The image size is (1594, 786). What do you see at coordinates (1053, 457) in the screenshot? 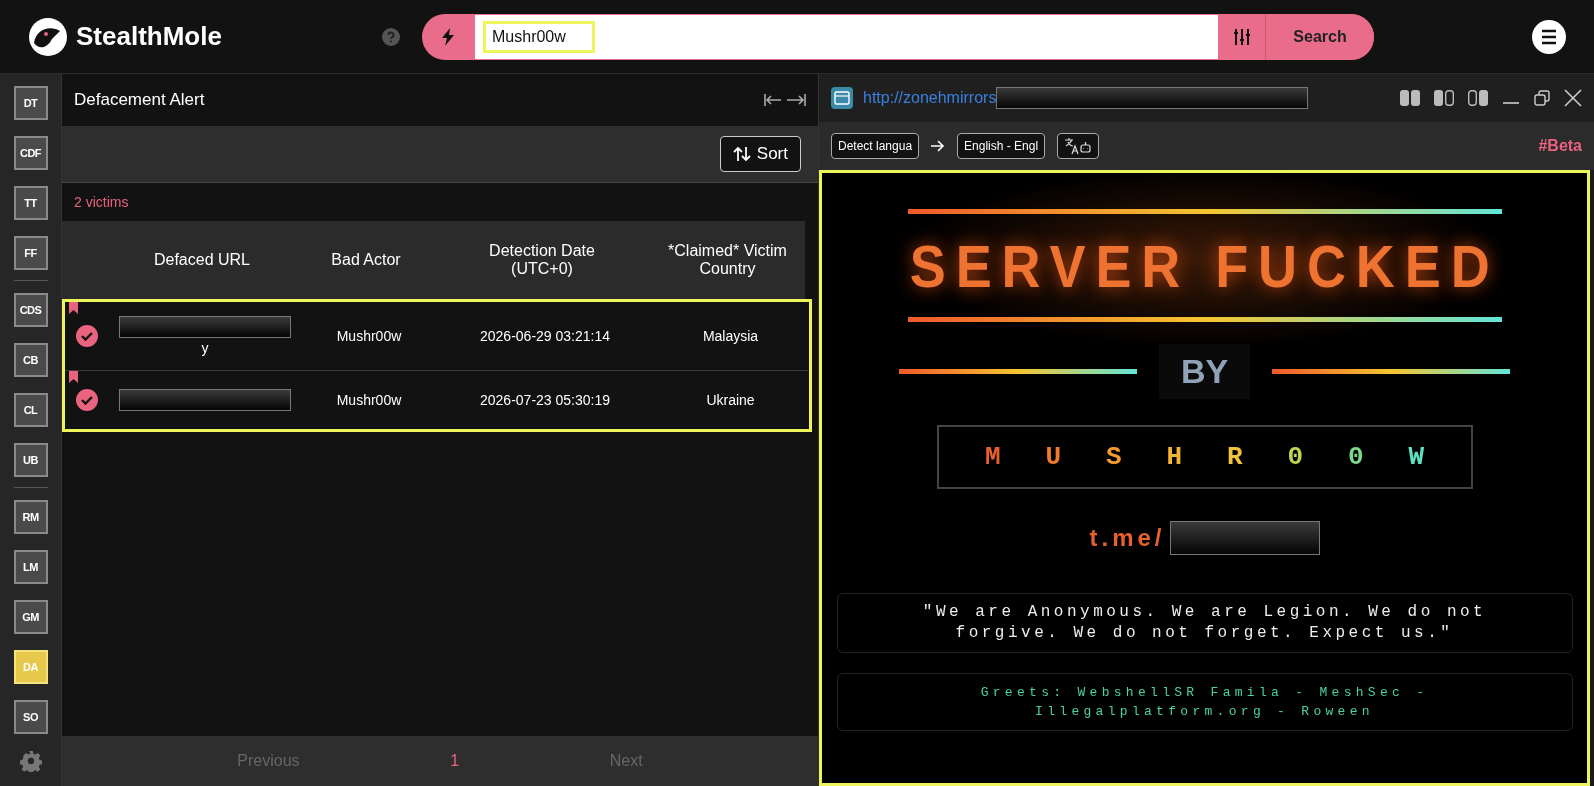
I see `name-letter: U` at bounding box center [1053, 457].